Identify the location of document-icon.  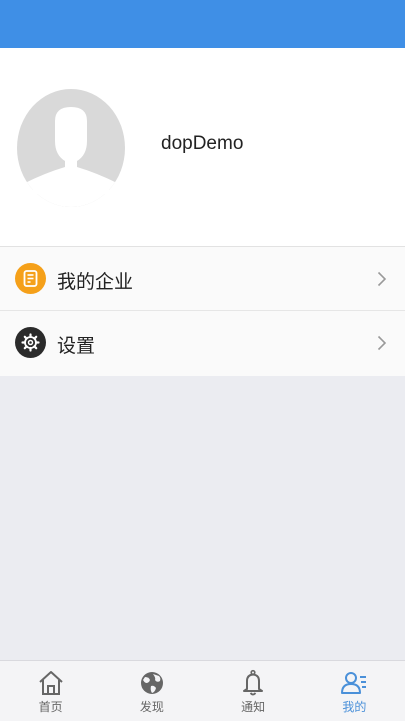
(30, 278).